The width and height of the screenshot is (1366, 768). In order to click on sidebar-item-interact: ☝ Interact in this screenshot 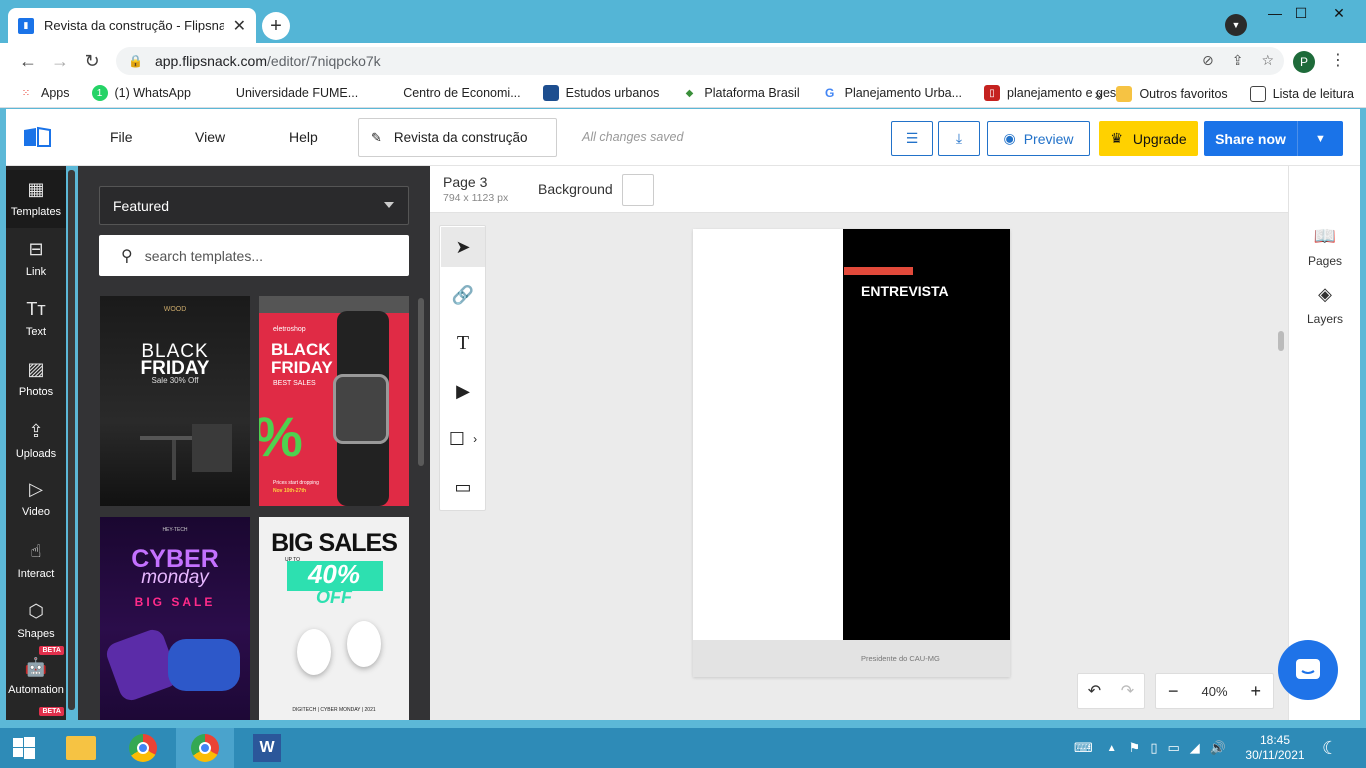, I will do `click(36, 560)`.